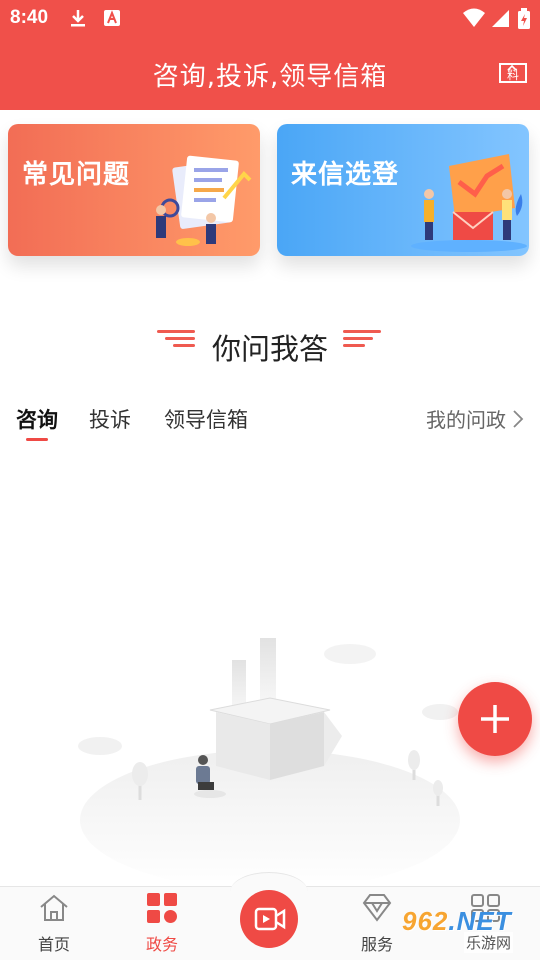 This screenshot has width=540, height=960. I want to click on news-document-icon: 料, so click(513, 72).